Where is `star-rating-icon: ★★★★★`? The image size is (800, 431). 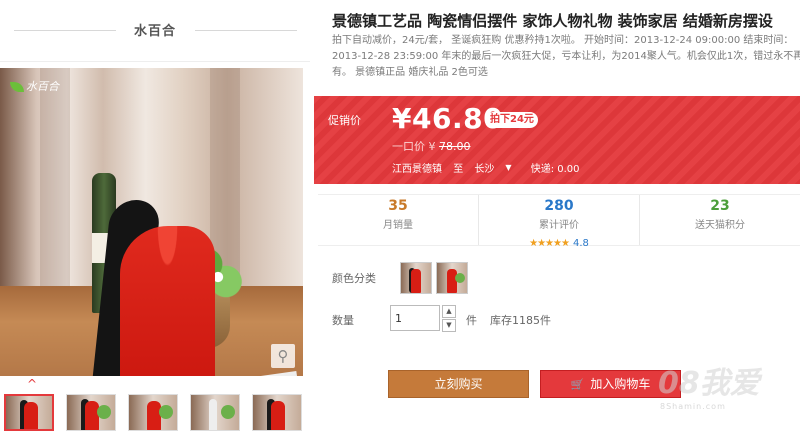
star-rating-icon: ★★★★★ is located at coordinates (549, 243).